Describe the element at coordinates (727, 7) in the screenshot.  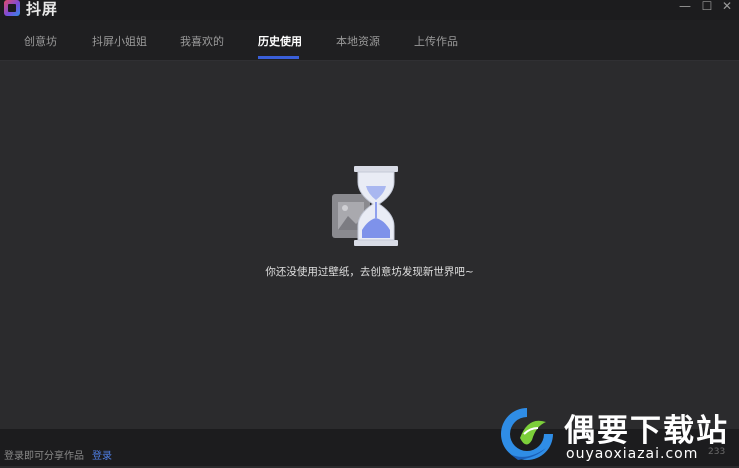
I see `close-button: ✕` at that location.